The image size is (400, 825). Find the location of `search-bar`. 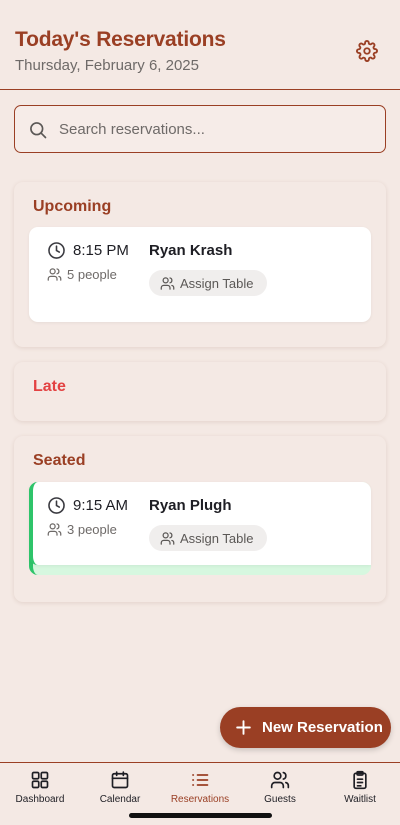

search-bar is located at coordinates (200, 129).